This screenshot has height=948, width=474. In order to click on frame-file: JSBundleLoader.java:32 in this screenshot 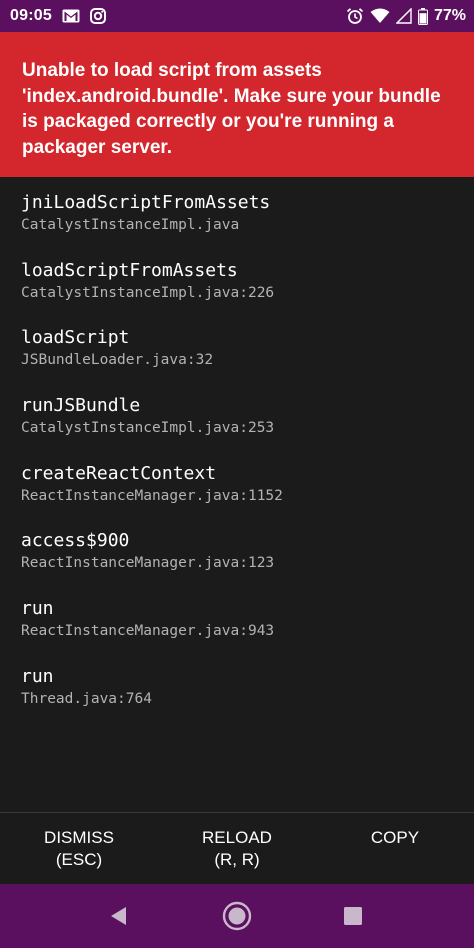, I will do `click(117, 360)`.